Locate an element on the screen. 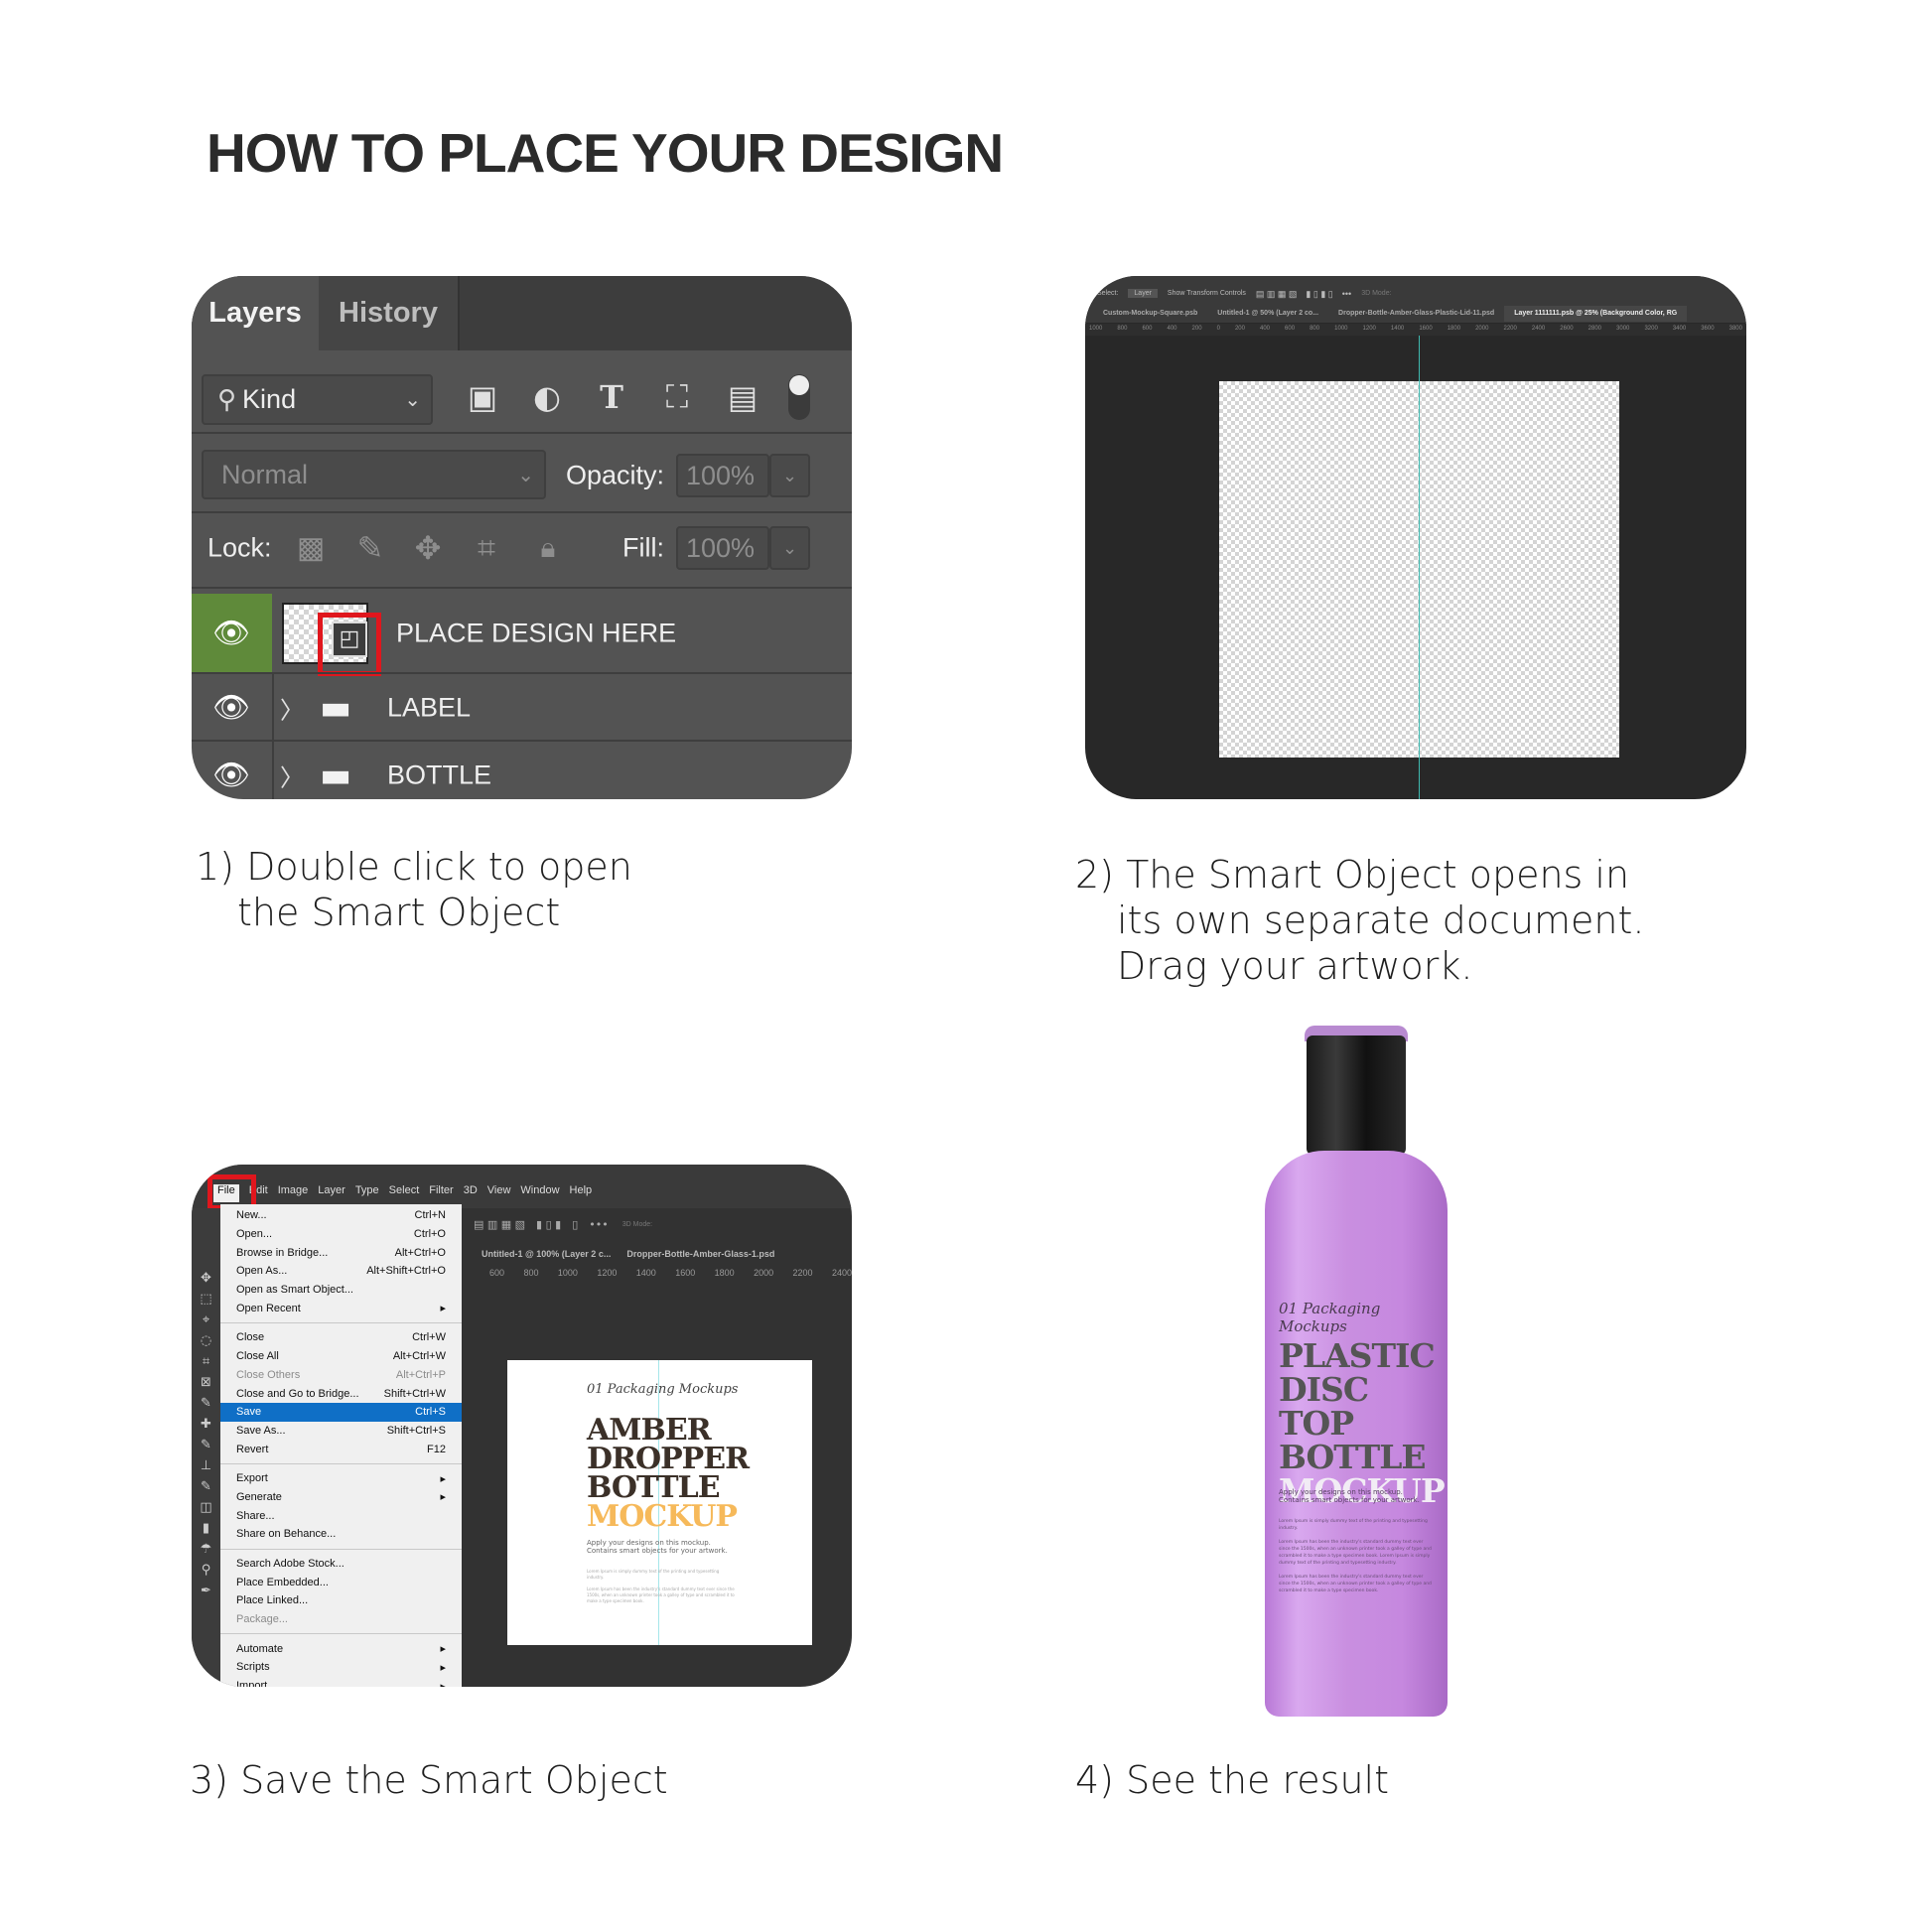 Image resolution: width=1932 pixels, height=1932 pixels. menu-3d: 3D is located at coordinates (471, 1193).